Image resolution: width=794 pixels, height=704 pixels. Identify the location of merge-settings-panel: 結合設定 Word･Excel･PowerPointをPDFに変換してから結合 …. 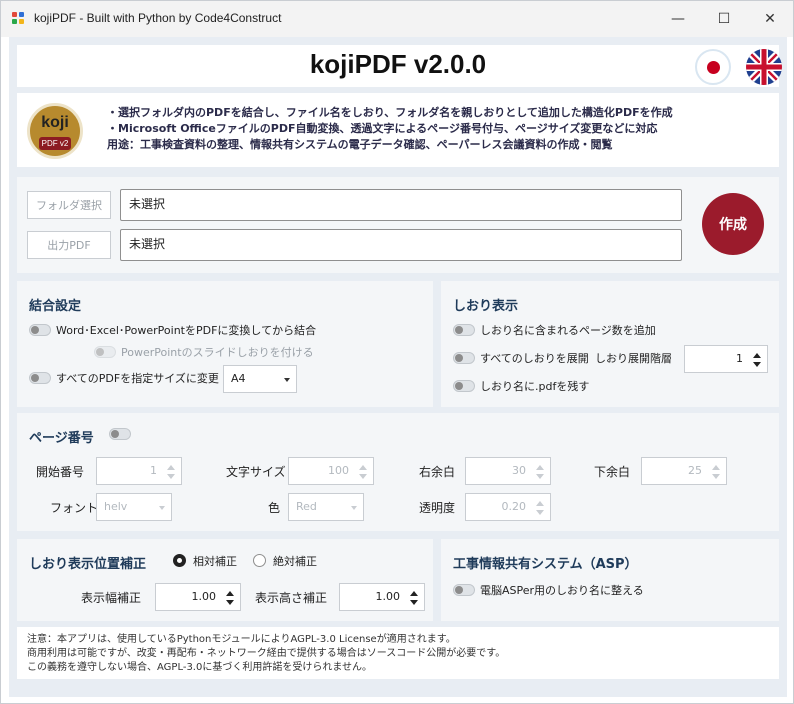
(225, 344).